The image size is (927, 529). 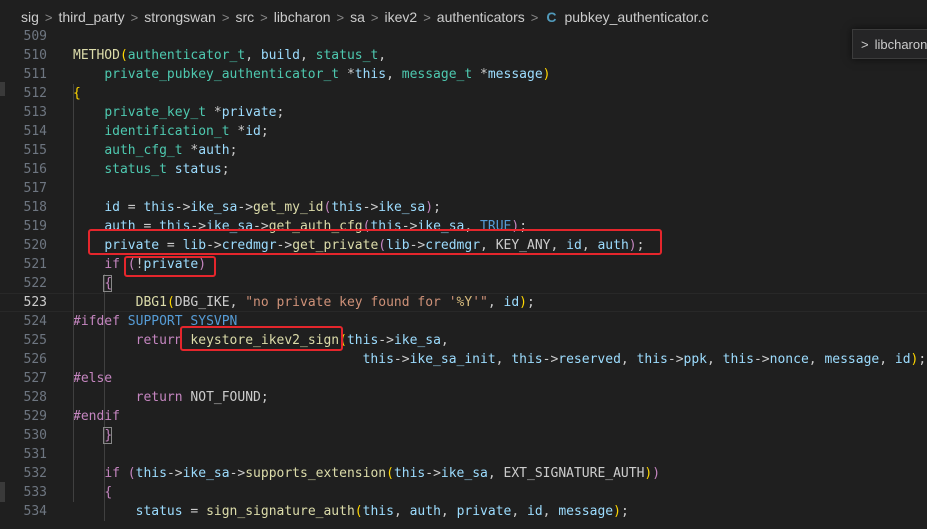 I want to click on code-token: , EXT_SIGNATURE_AUTH, so click(x=566, y=473).